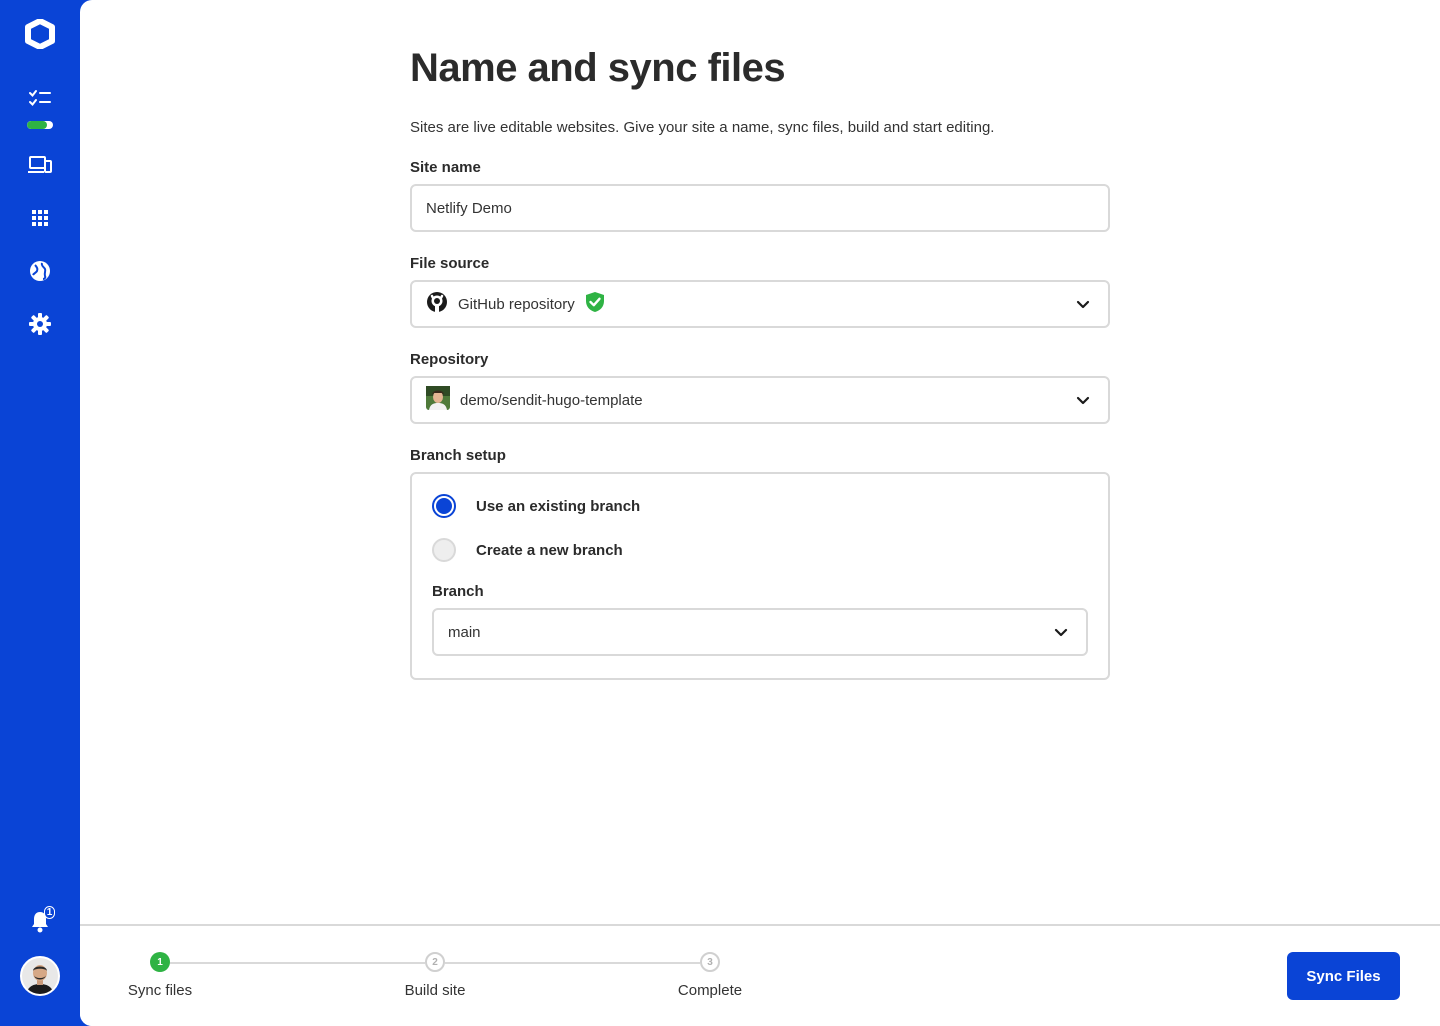  Describe the element at coordinates (760, 304) in the screenshot. I see `file-source-select: GitHub repository` at that location.